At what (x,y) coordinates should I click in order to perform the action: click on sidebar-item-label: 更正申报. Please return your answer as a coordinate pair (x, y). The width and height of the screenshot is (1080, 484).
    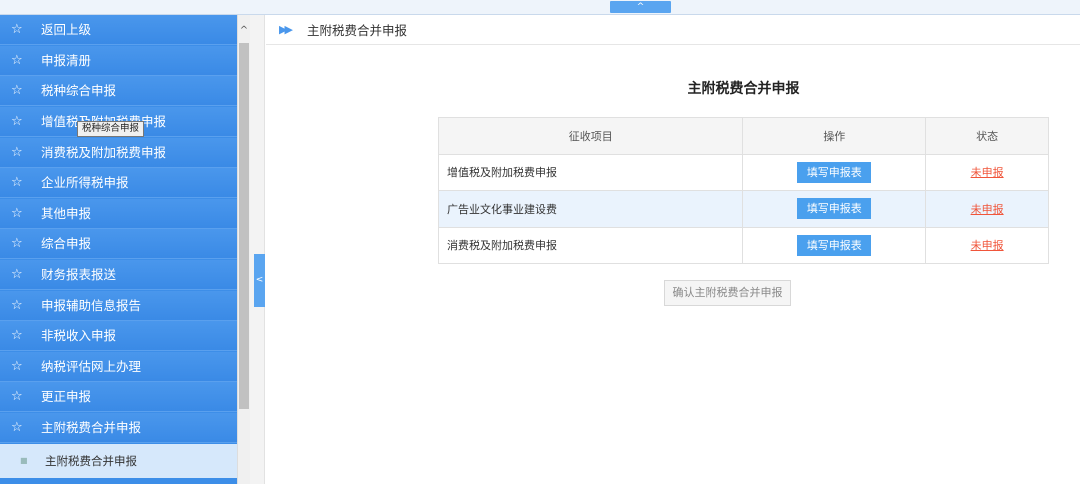
    Looking at the image, I should click on (66, 396).